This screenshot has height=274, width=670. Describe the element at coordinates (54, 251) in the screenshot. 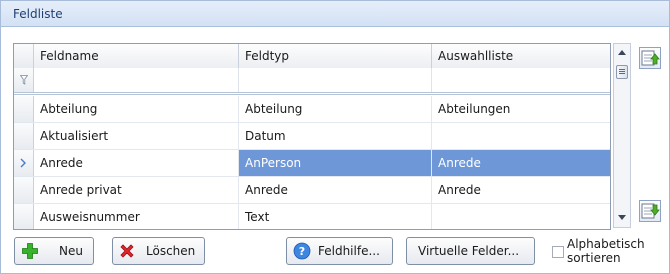

I see `new-button: Neu` at that location.